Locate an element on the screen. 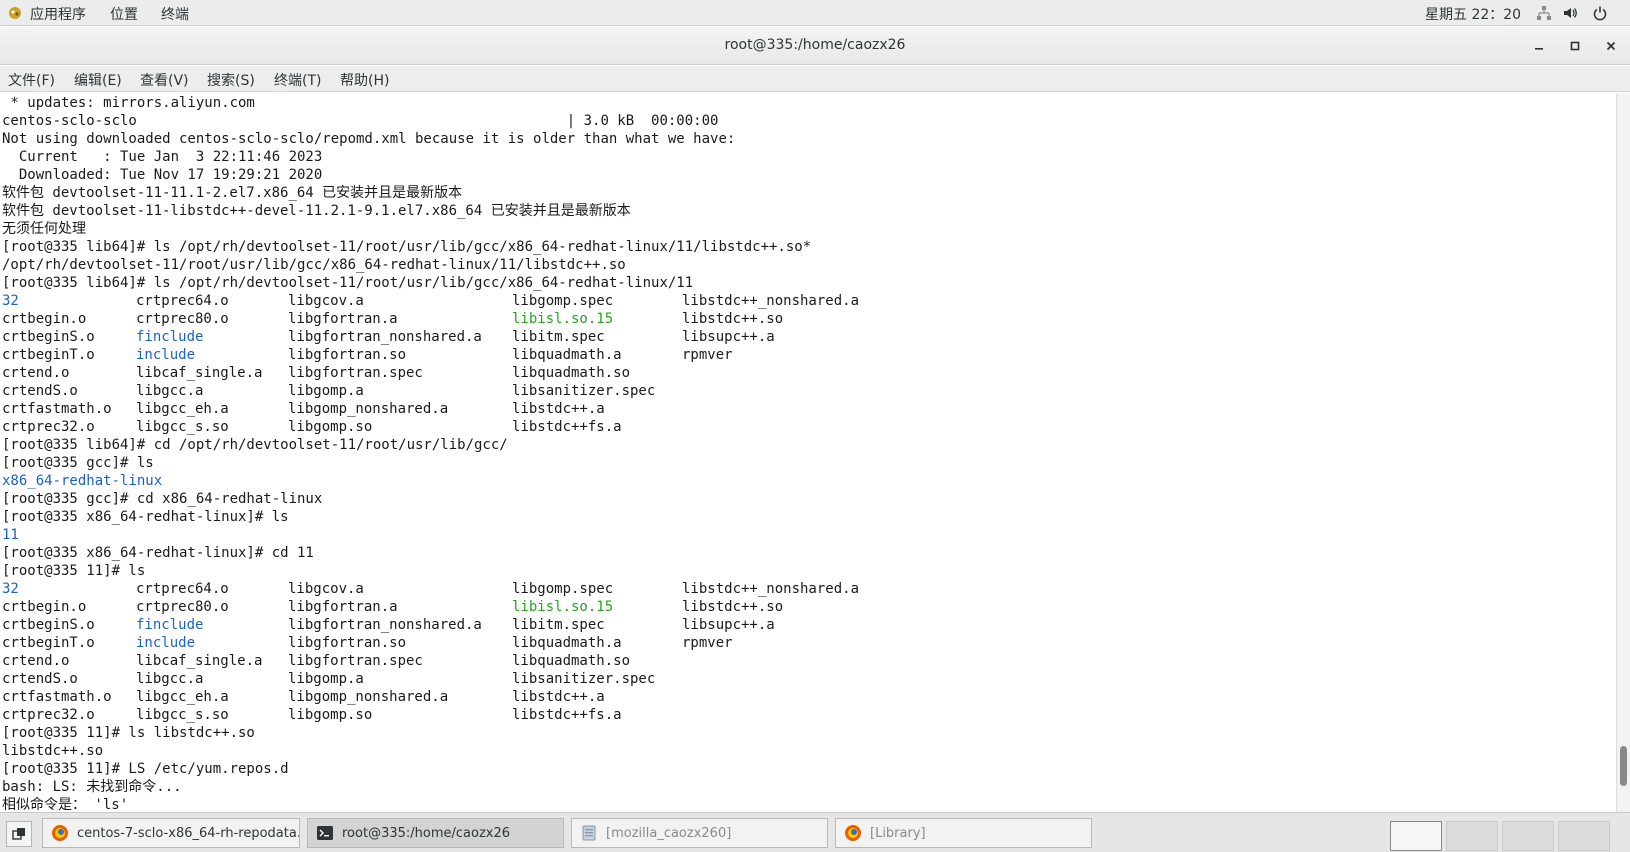 The width and height of the screenshot is (1630, 852). terminal-scrollbar is located at coordinates (1623, 453).